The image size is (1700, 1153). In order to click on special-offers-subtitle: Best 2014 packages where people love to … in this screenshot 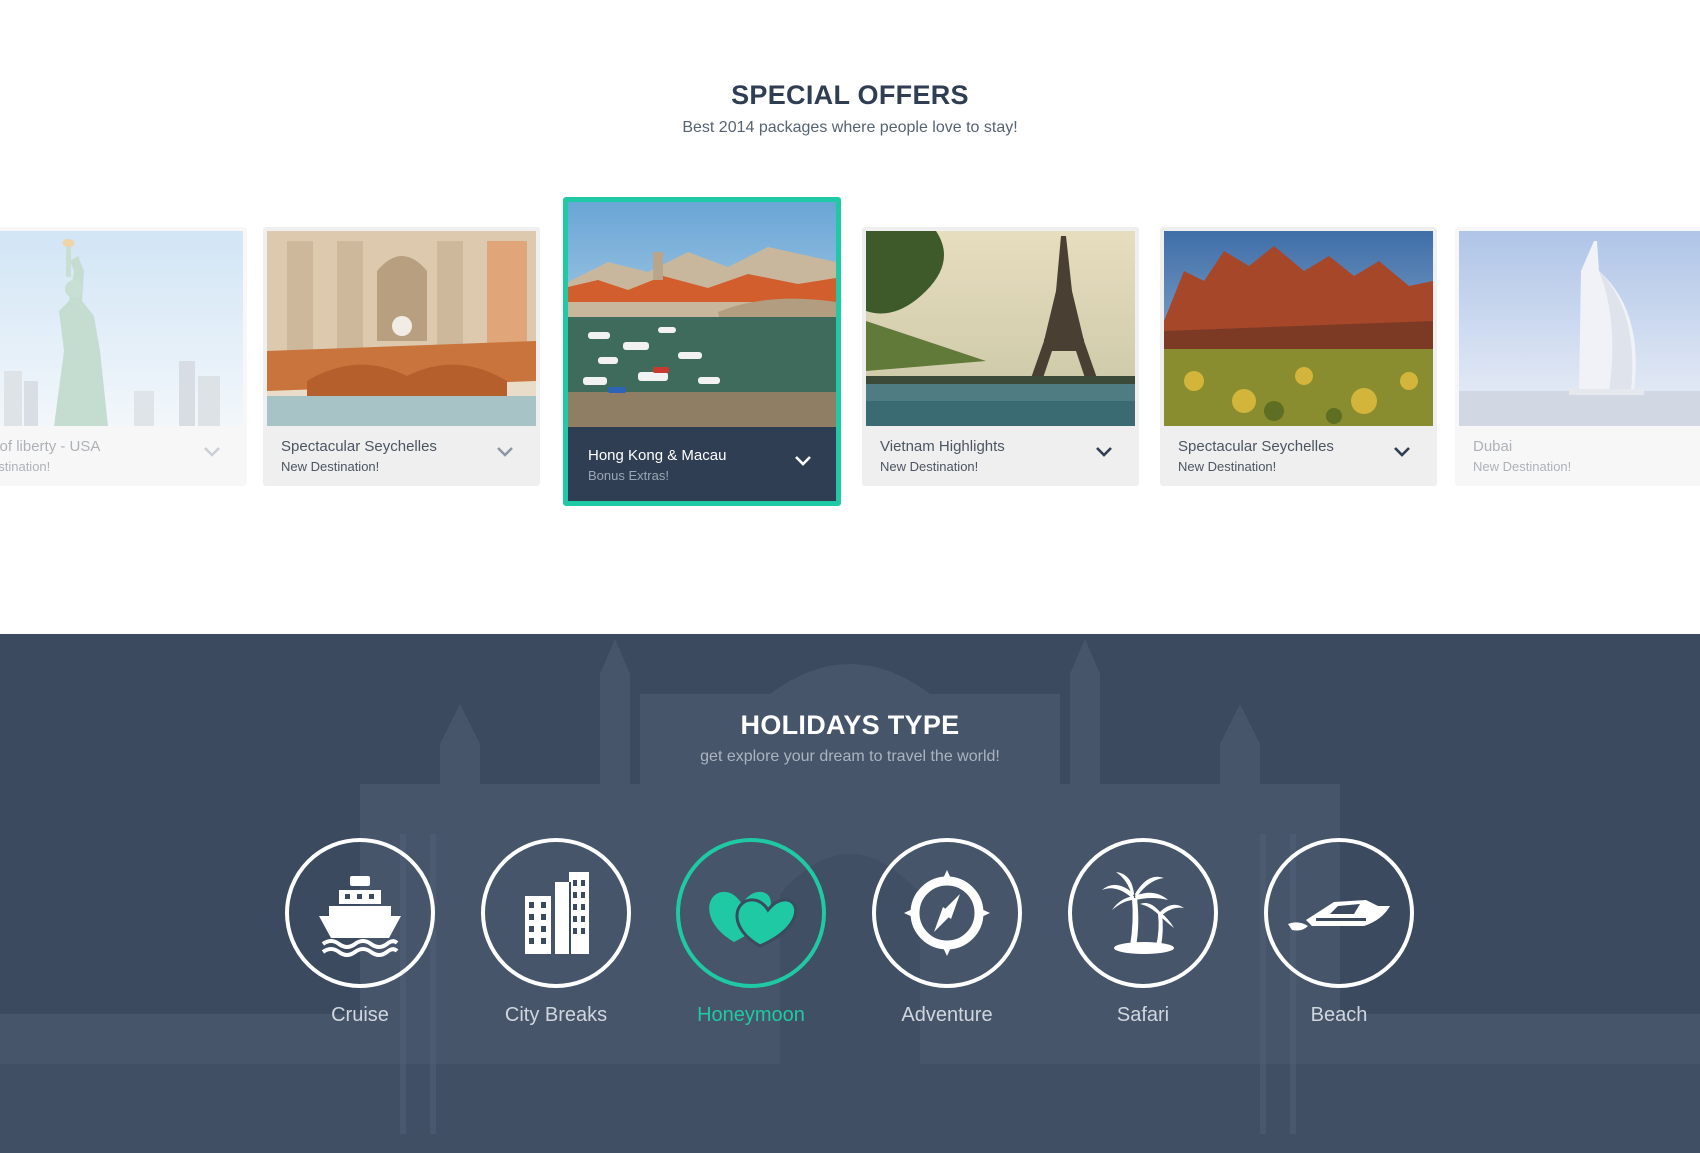, I will do `click(850, 127)`.